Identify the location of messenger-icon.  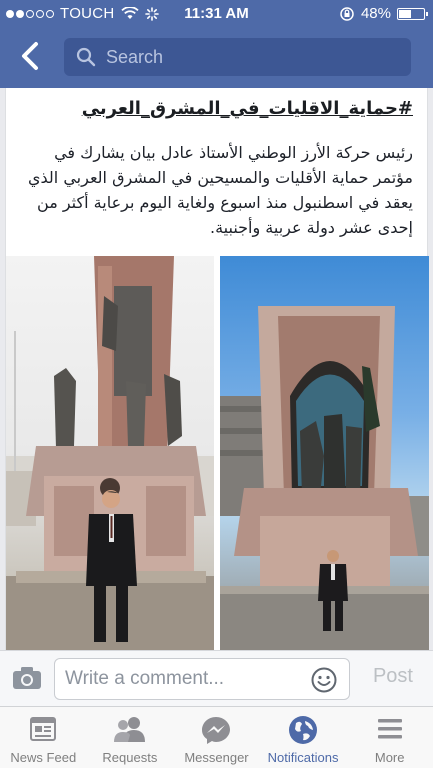
(216, 730).